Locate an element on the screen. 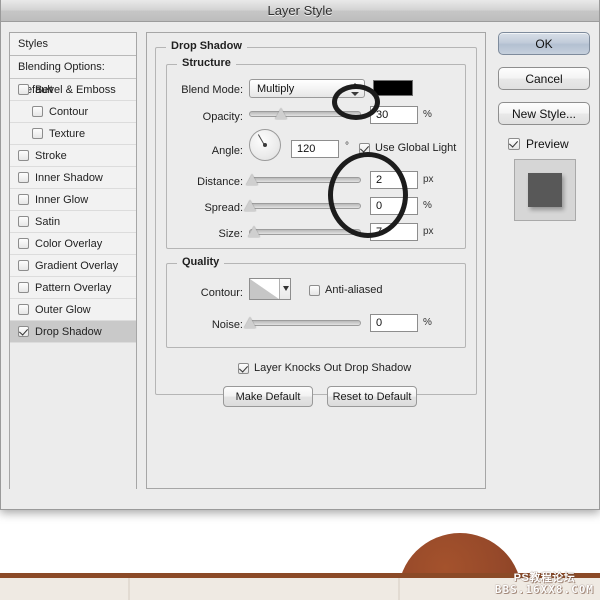  size-slider is located at coordinates (304, 232).